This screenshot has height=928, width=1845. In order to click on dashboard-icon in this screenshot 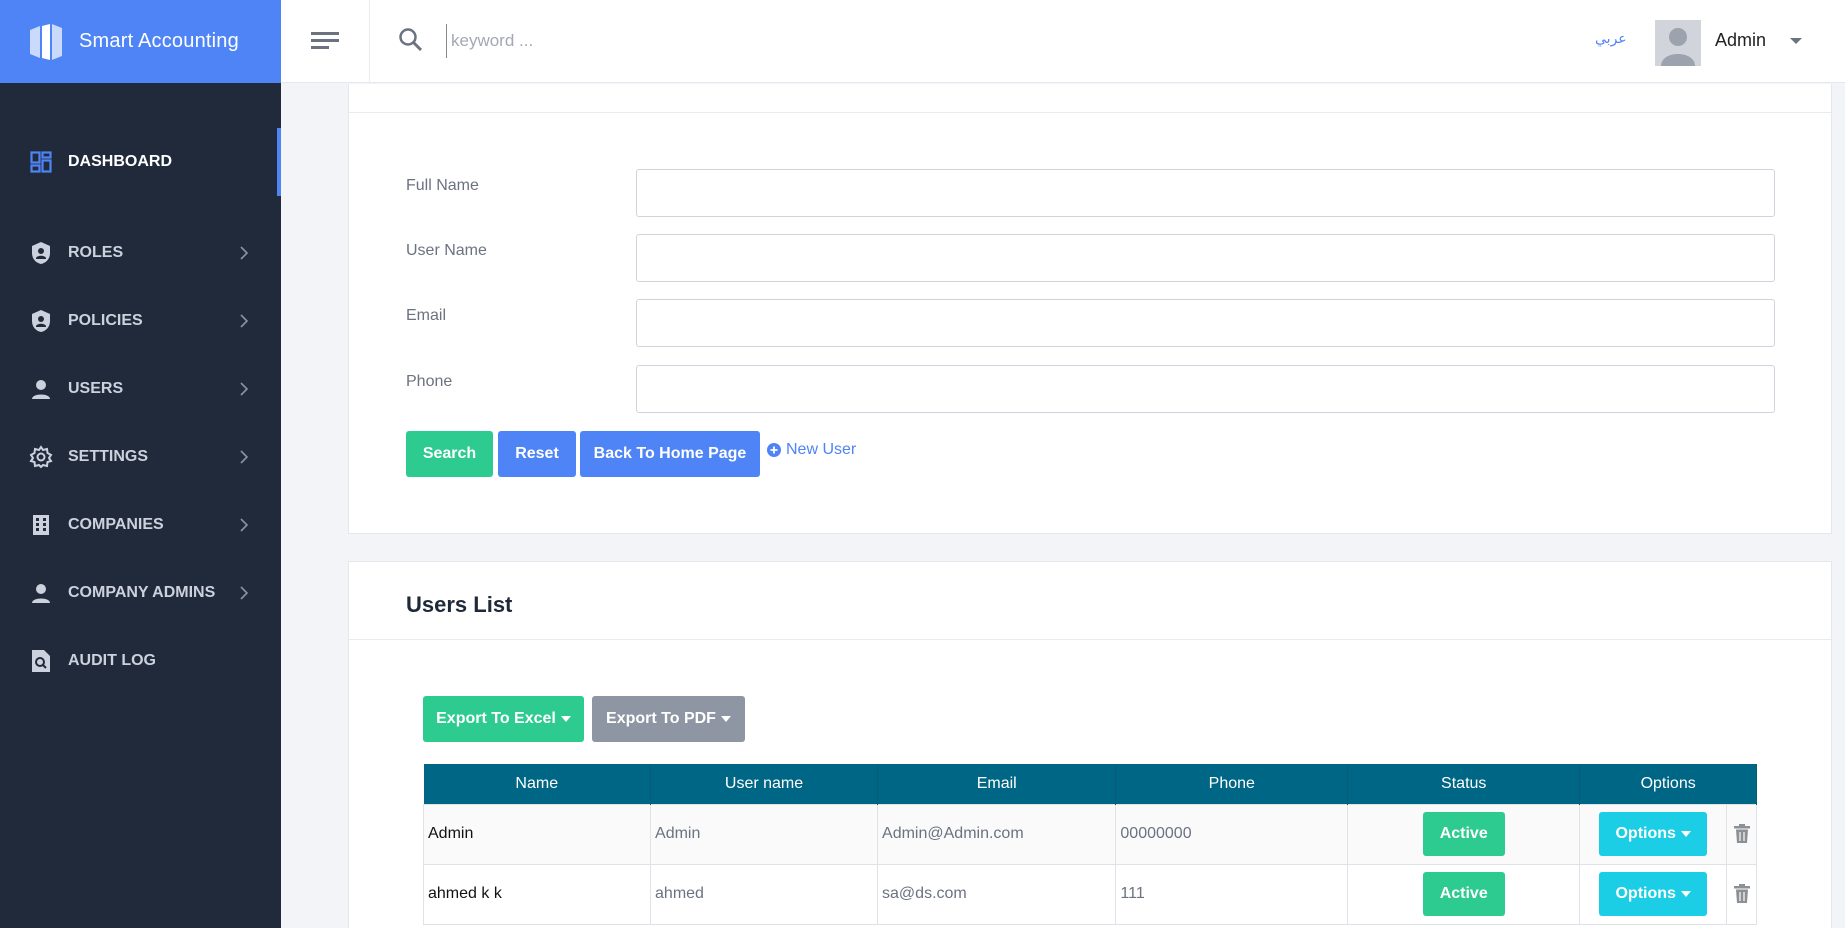, I will do `click(41, 162)`.